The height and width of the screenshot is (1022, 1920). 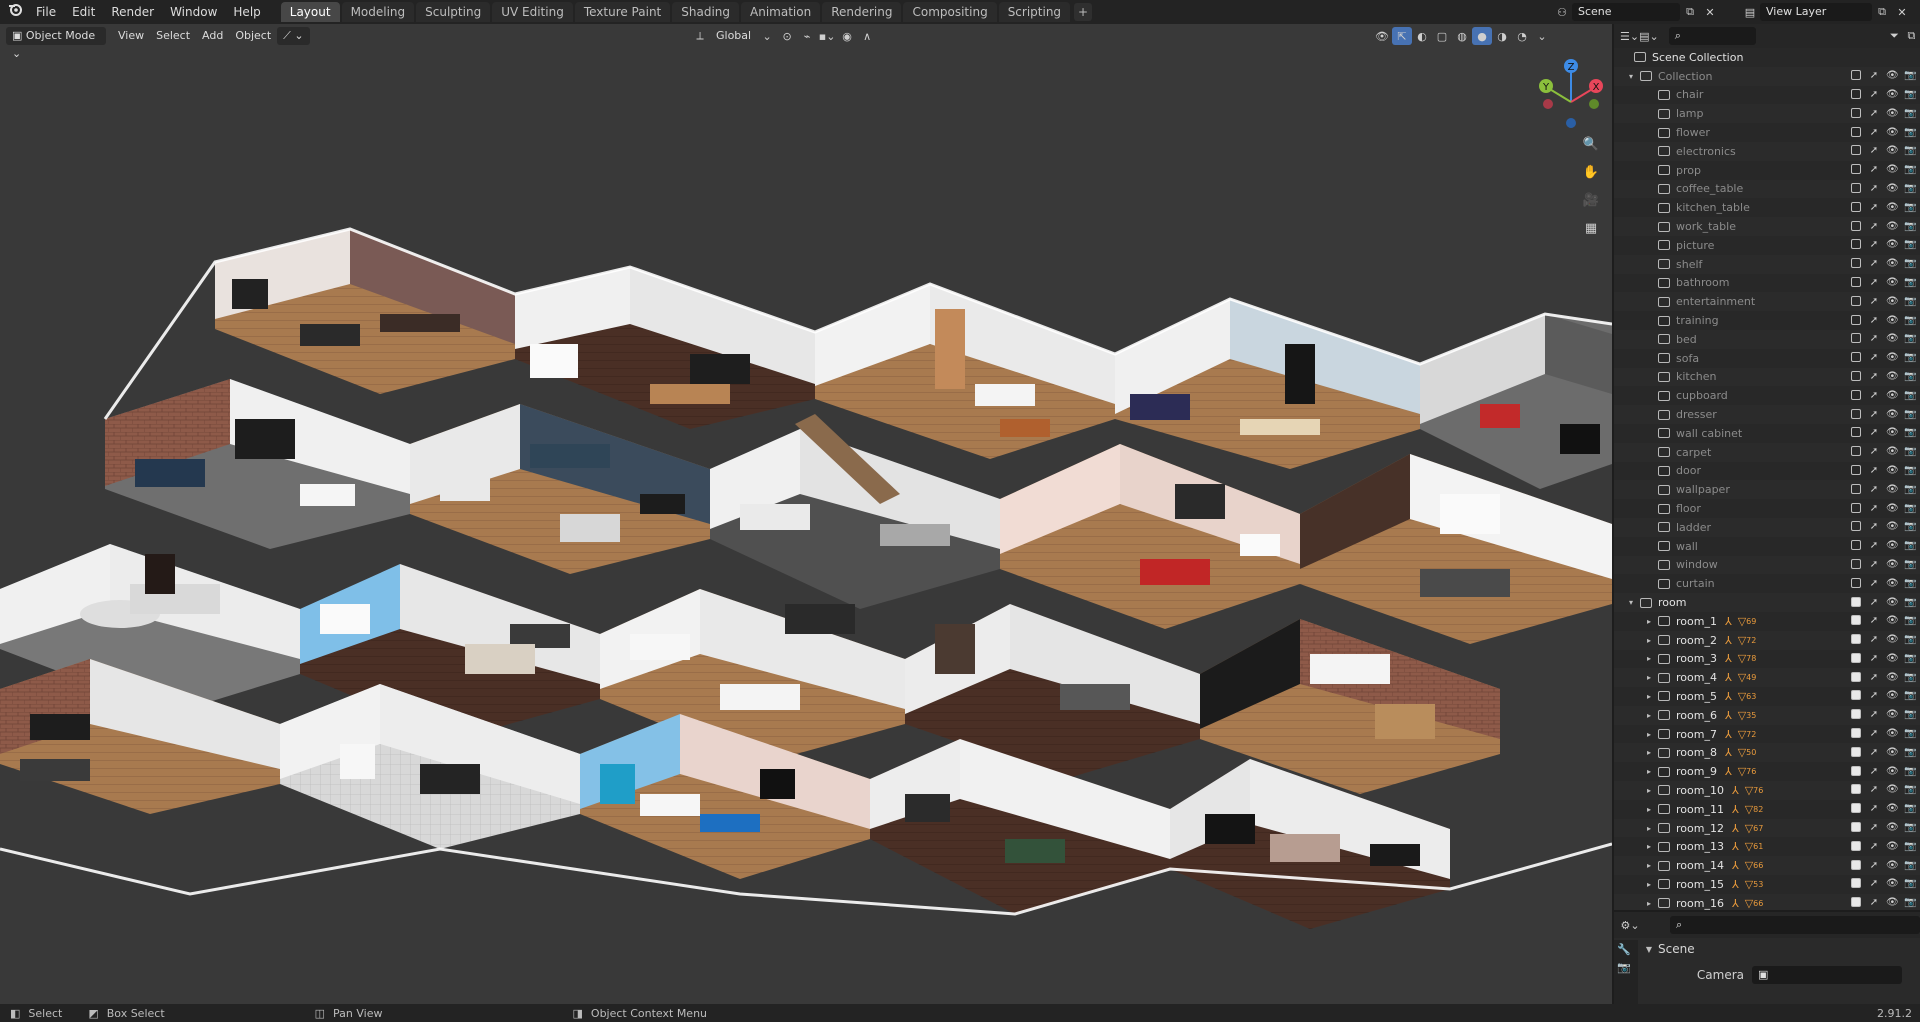 What do you see at coordinates (1767, 339) in the screenshot?
I see `outliner-item: bed ➚ 👁 📷` at bounding box center [1767, 339].